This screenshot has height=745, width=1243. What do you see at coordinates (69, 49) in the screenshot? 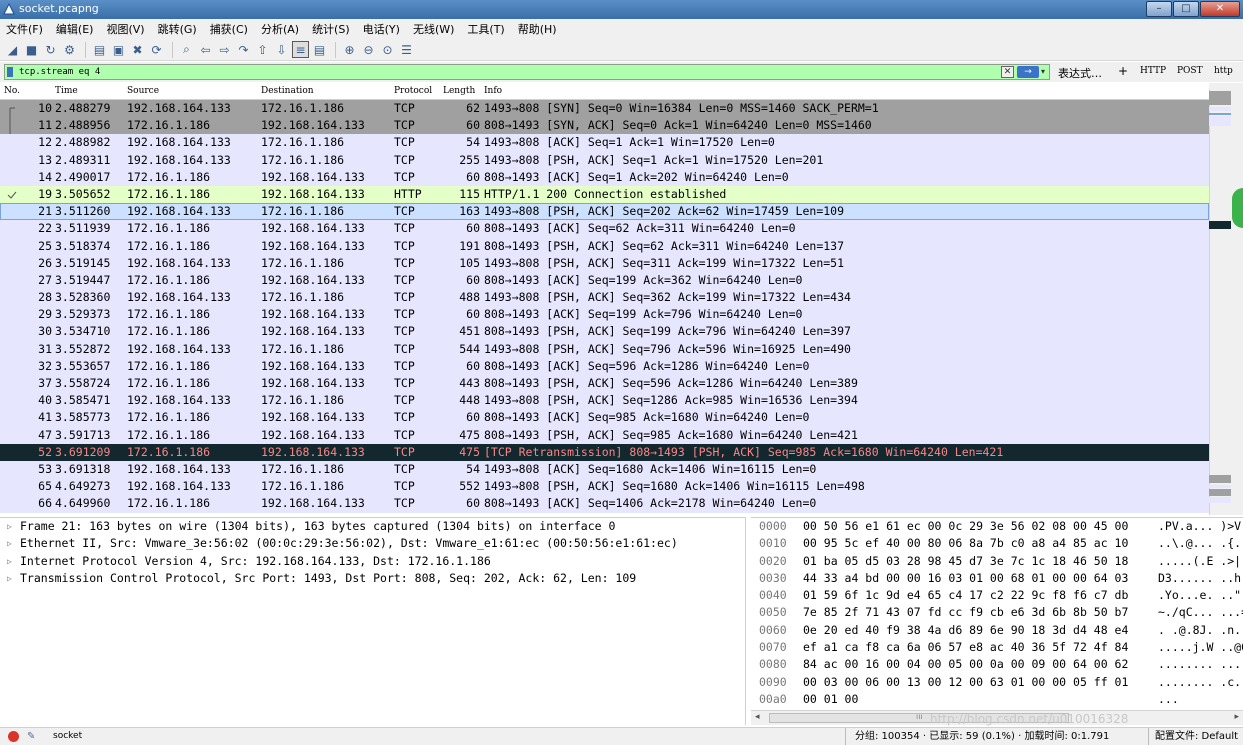
I see `options-icon: ⚙` at bounding box center [69, 49].